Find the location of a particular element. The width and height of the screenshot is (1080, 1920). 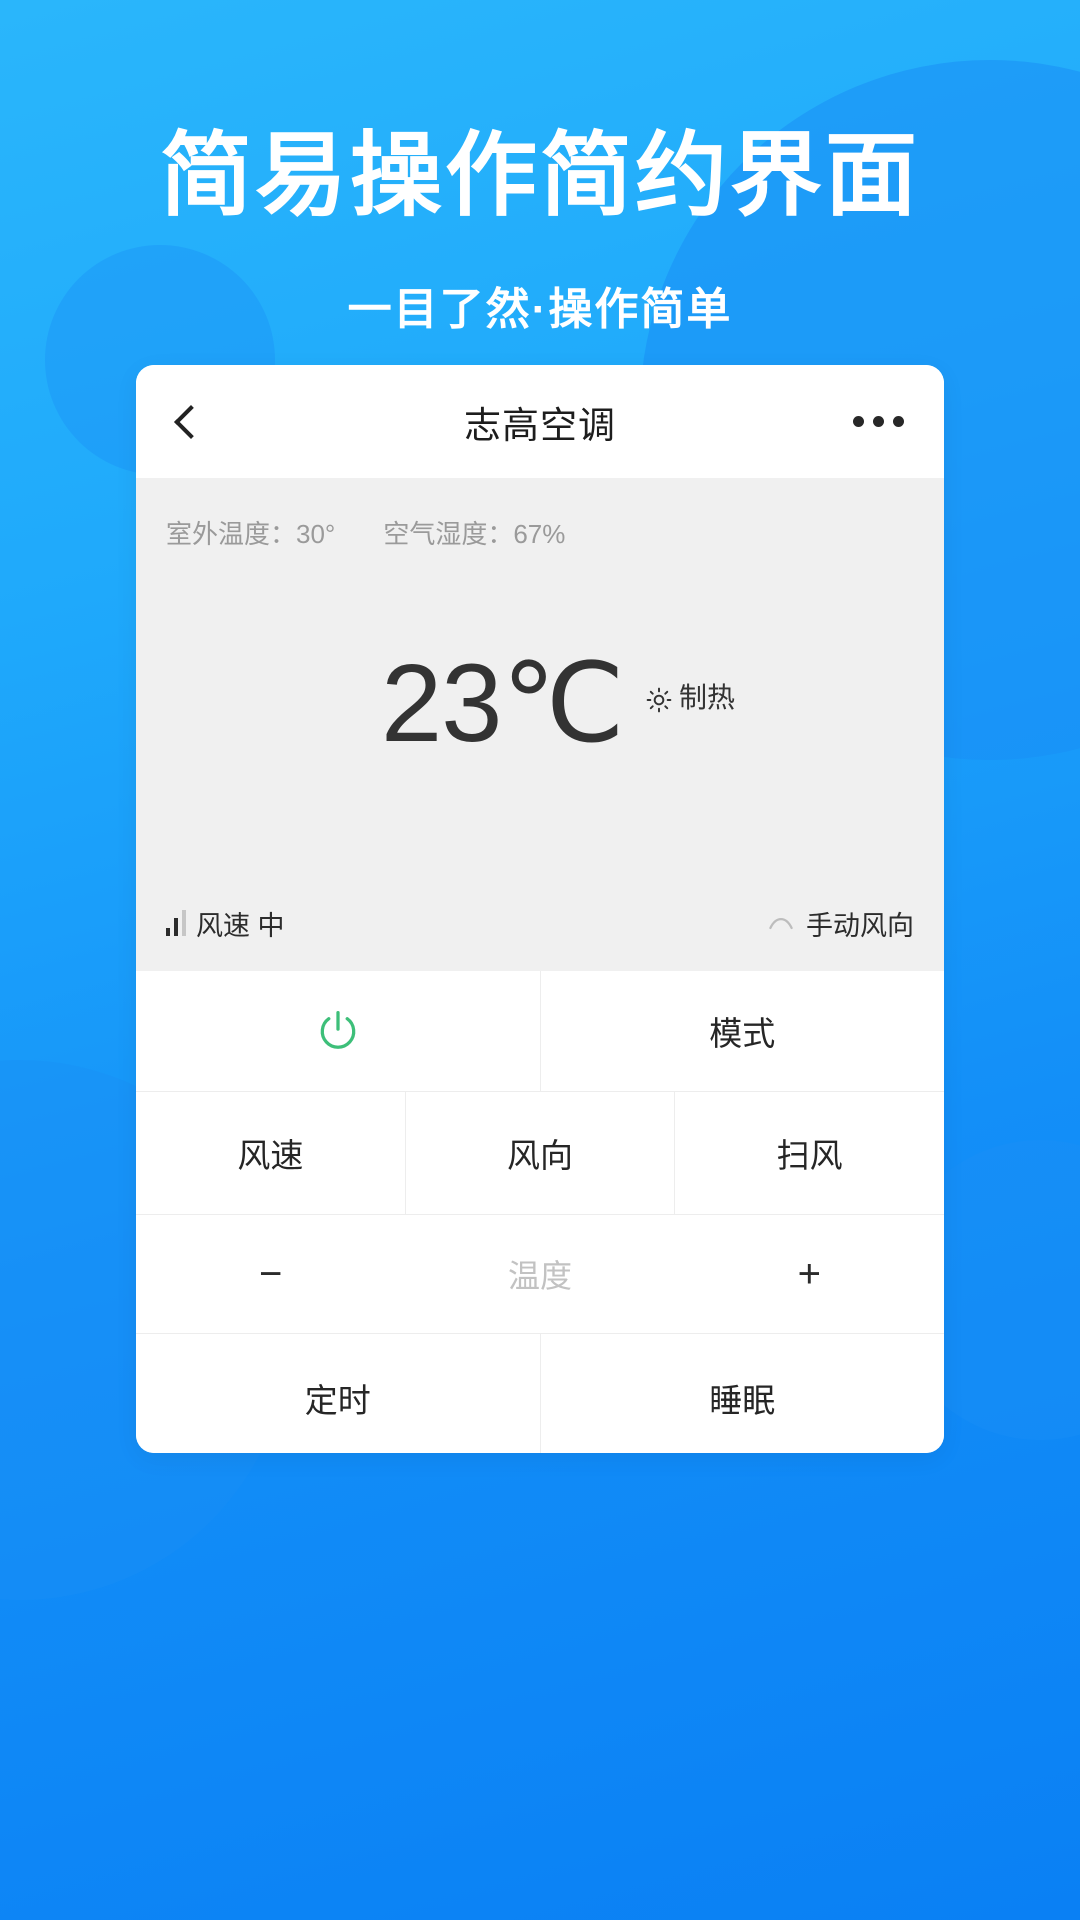

power-button is located at coordinates (338, 1031).